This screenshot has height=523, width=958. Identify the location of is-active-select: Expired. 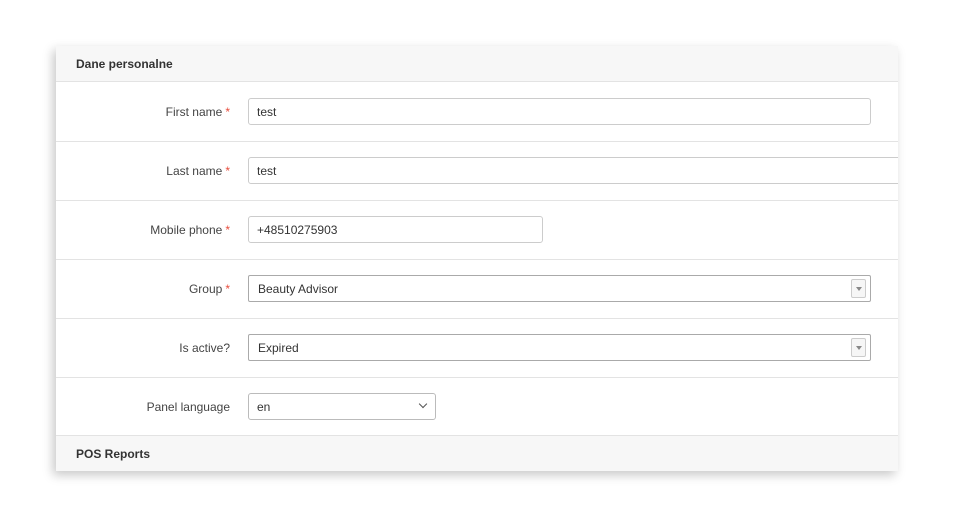
(559, 347).